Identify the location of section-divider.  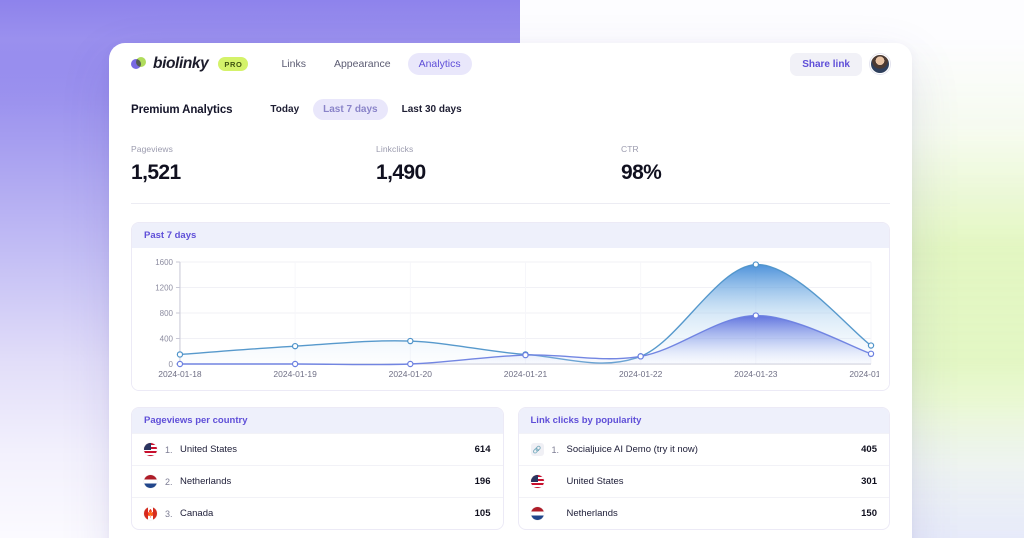
(510, 203).